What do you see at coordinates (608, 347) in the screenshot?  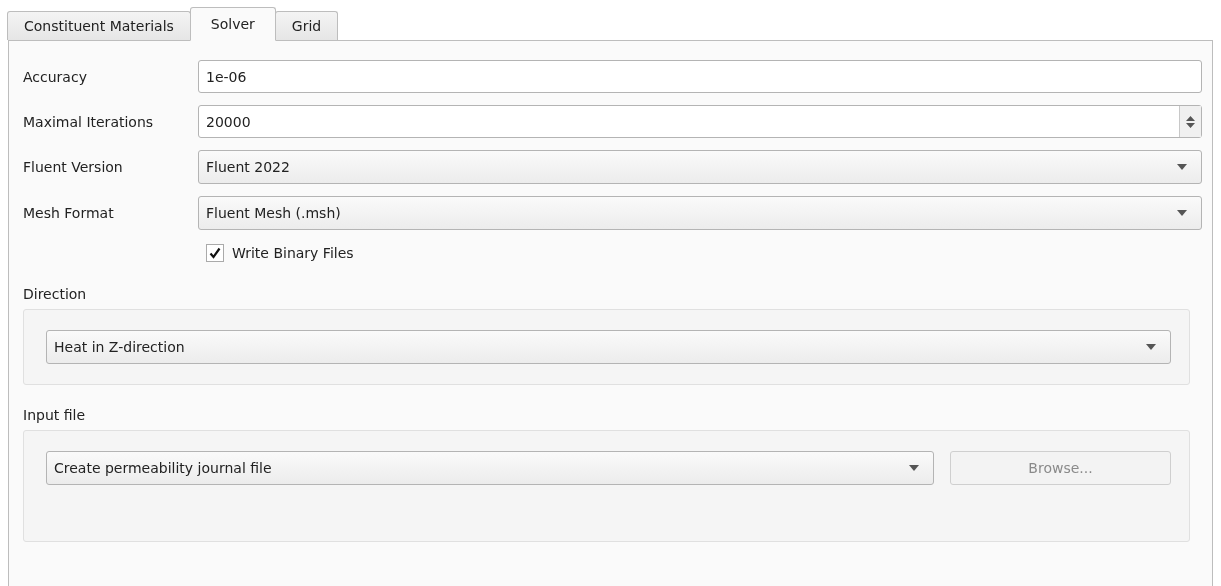 I see `dropdown: Heat in Z-direction` at bounding box center [608, 347].